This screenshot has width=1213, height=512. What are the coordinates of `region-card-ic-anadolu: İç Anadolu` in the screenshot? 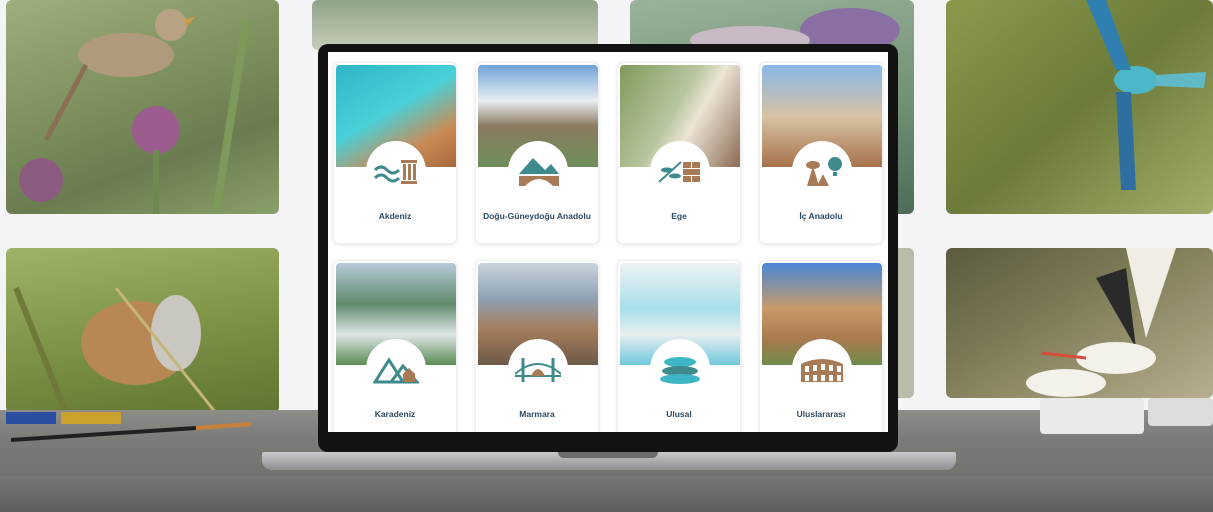 It's located at (821, 153).